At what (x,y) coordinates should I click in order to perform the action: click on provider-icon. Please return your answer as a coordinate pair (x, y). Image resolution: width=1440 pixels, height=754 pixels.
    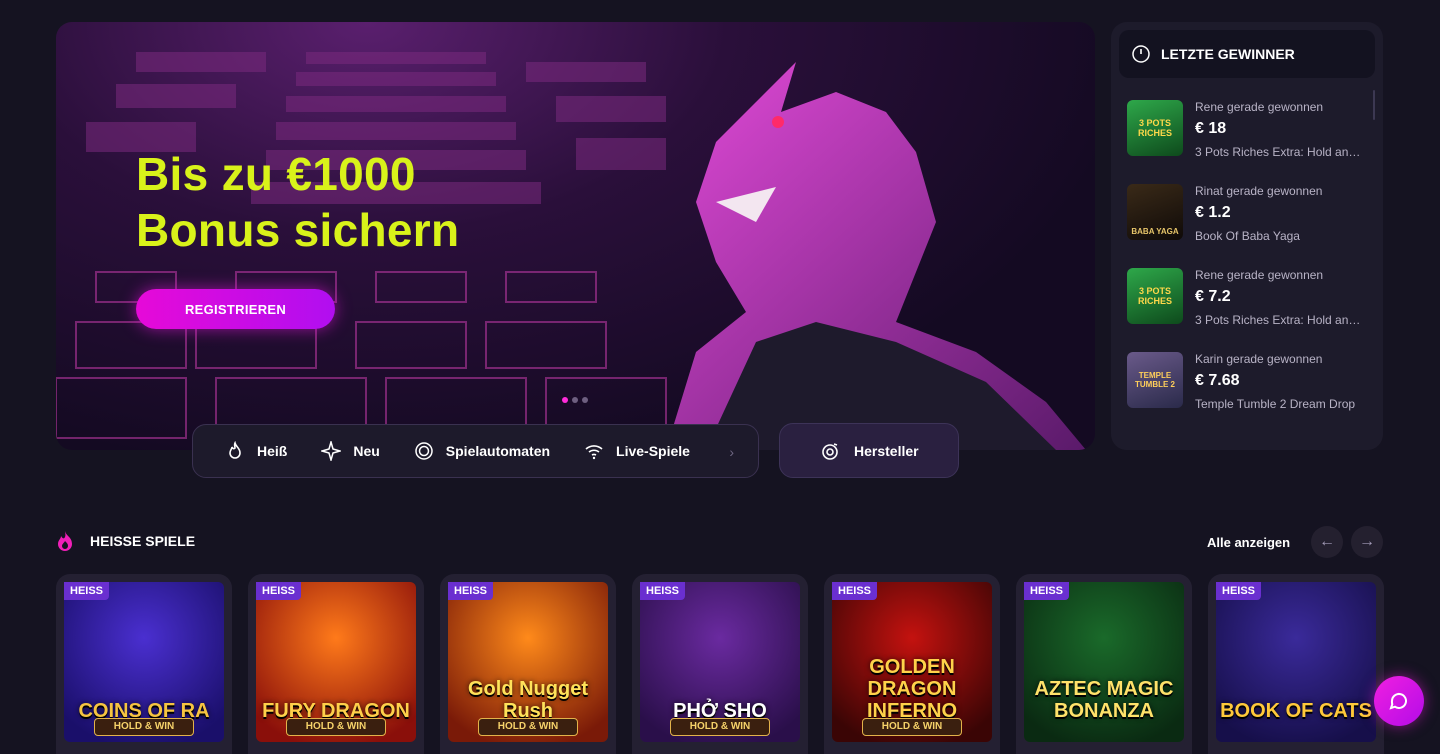
    Looking at the image, I should click on (830, 451).